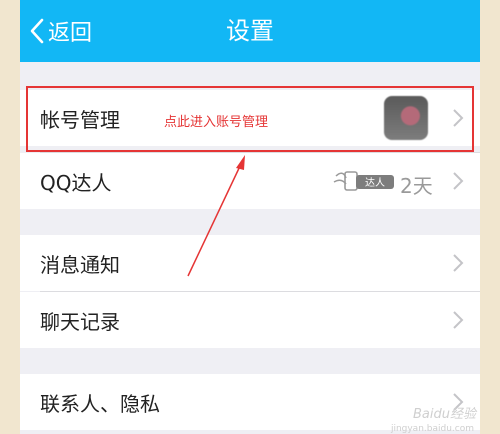  I want to click on watermark-sub: jingyan.baidu.com, so click(432, 429).